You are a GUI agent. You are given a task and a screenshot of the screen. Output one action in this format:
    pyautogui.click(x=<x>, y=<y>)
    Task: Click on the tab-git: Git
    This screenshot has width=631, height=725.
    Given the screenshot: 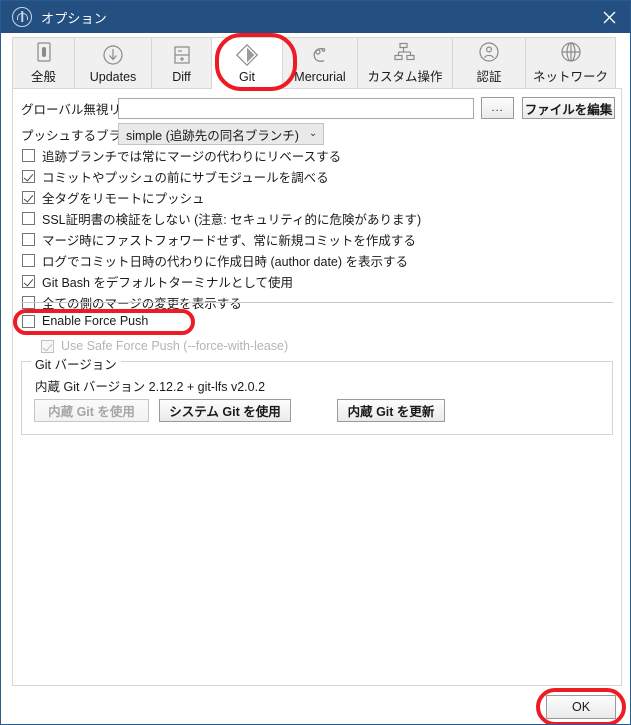 What is the action you would take?
    pyautogui.click(x=247, y=63)
    